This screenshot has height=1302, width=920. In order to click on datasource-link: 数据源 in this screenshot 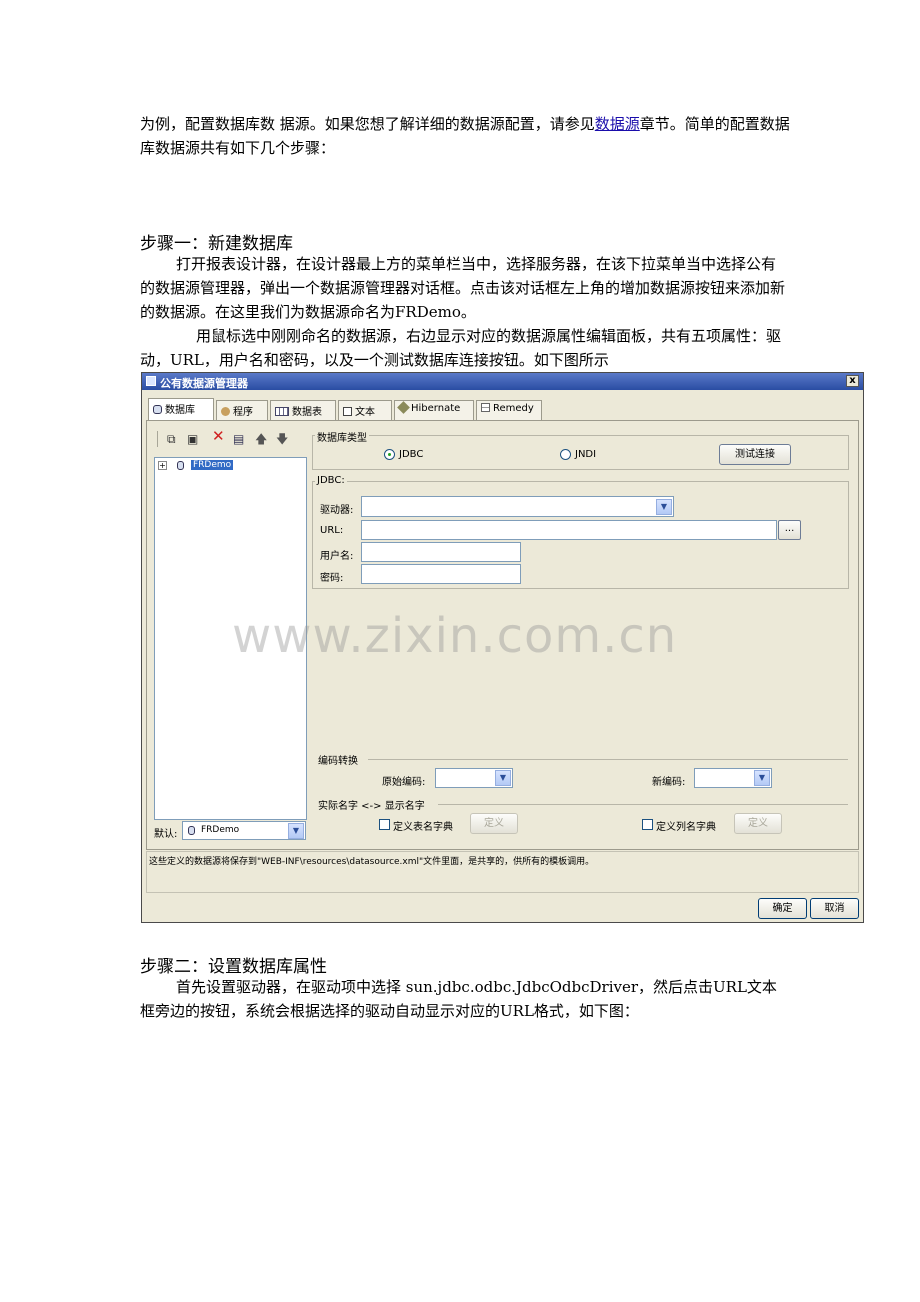, I will do `click(617, 124)`.